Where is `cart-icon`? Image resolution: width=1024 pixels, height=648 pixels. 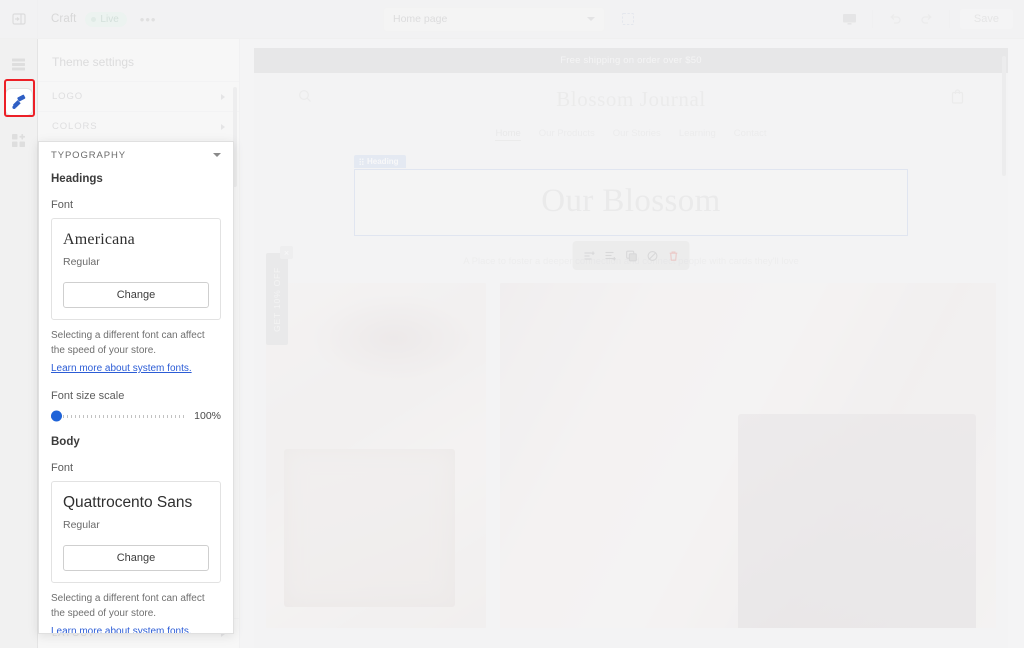
cart-icon is located at coordinates (957, 99).